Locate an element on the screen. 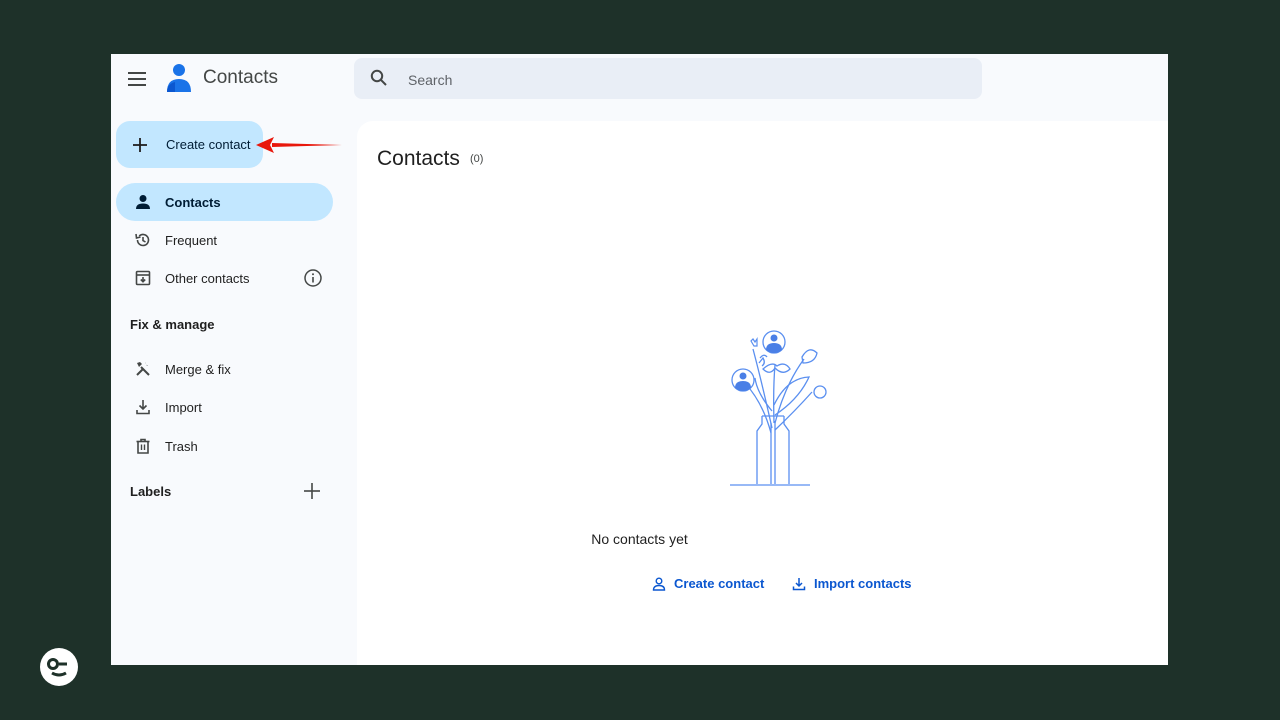 The image size is (1280, 720). search-input is located at coordinates (678, 79).